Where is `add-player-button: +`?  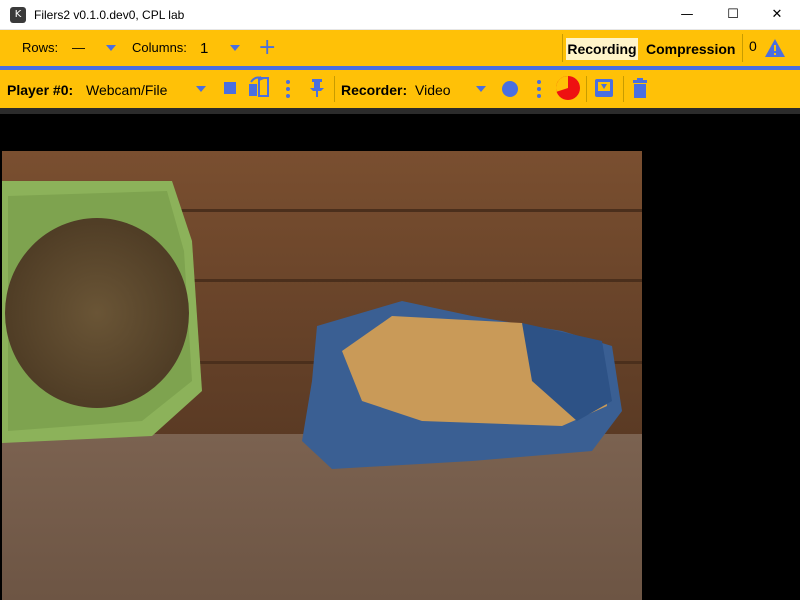
add-player-button: + is located at coordinates (267, 48).